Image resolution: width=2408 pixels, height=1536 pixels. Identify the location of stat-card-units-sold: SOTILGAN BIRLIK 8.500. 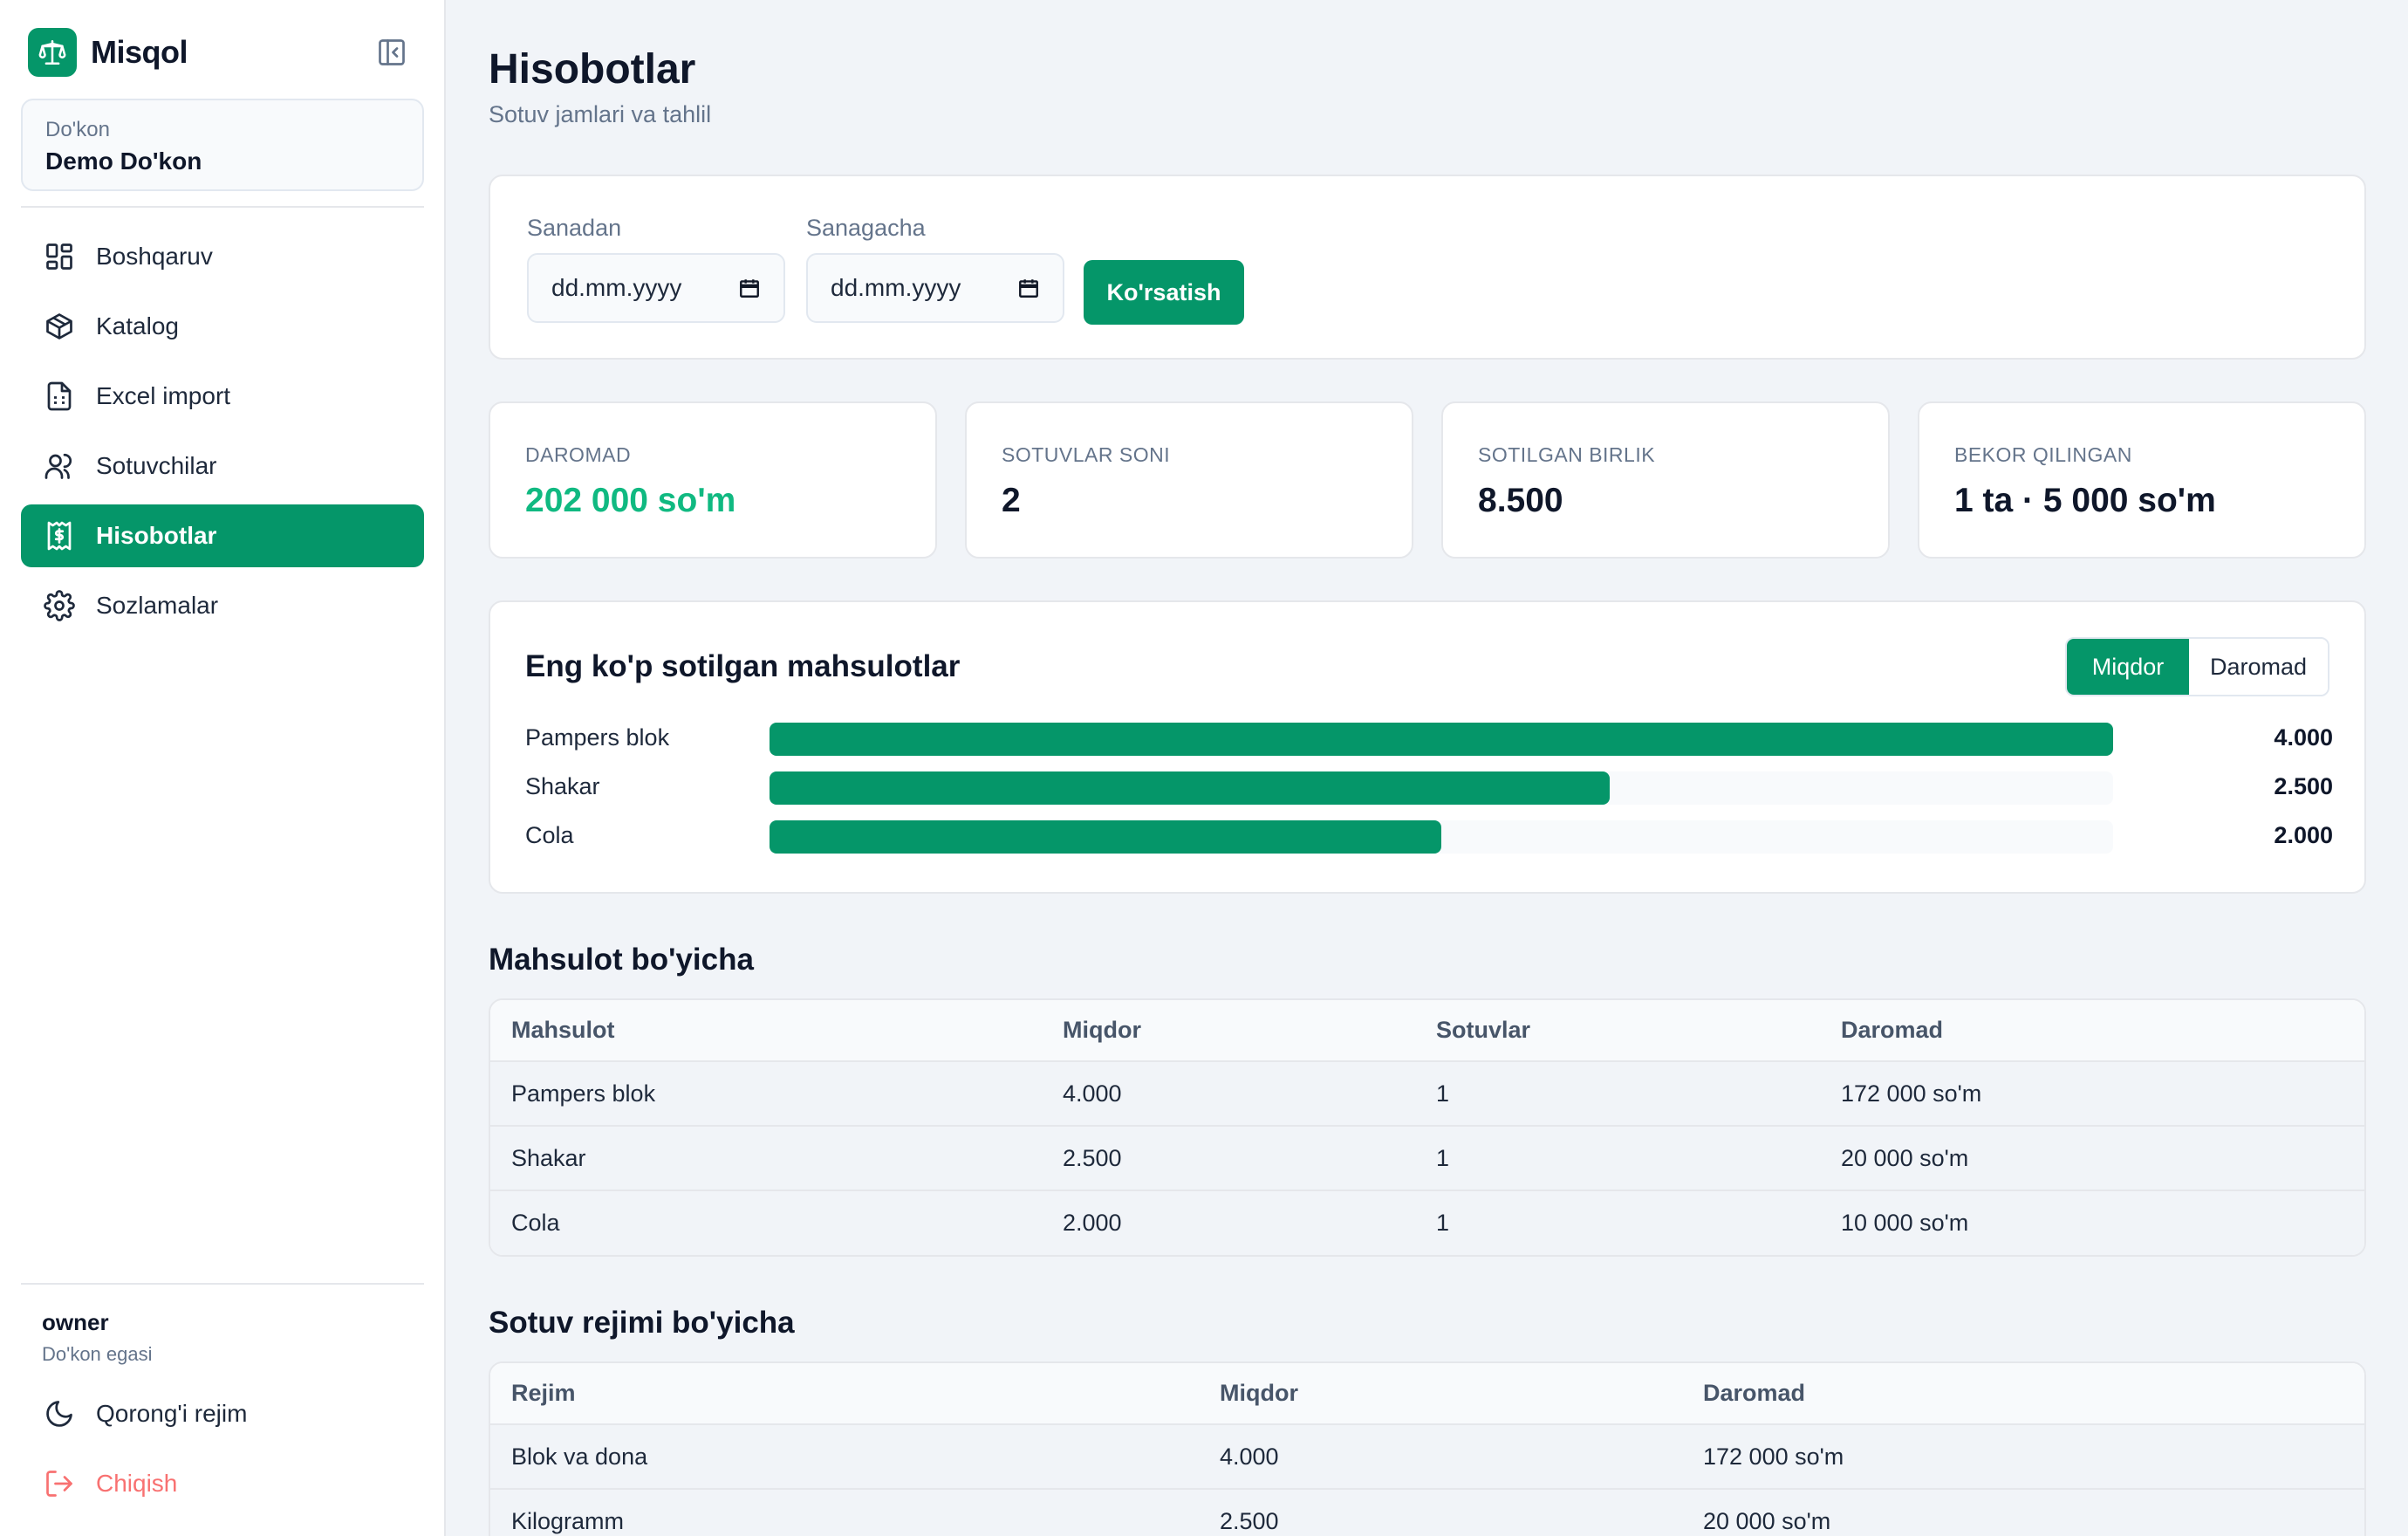
(1666, 480).